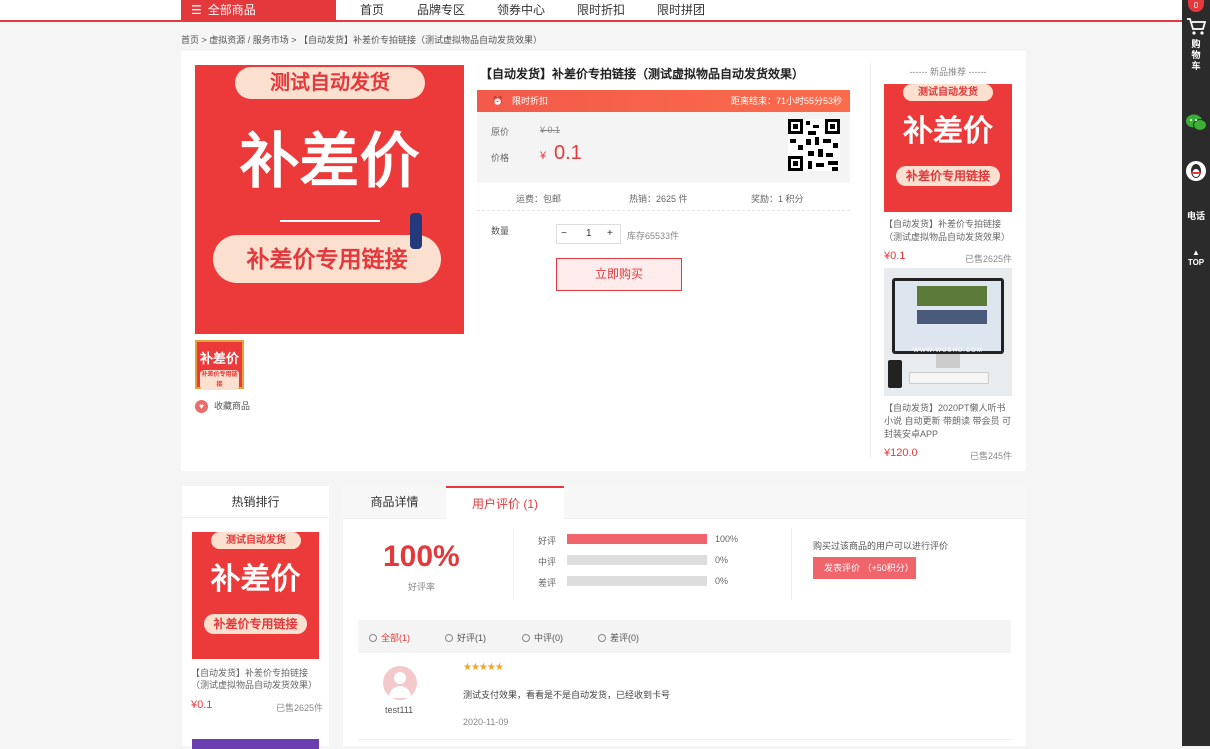  What do you see at coordinates (201, 407) in the screenshot?
I see `heart-icon: ♥` at bounding box center [201, 407].